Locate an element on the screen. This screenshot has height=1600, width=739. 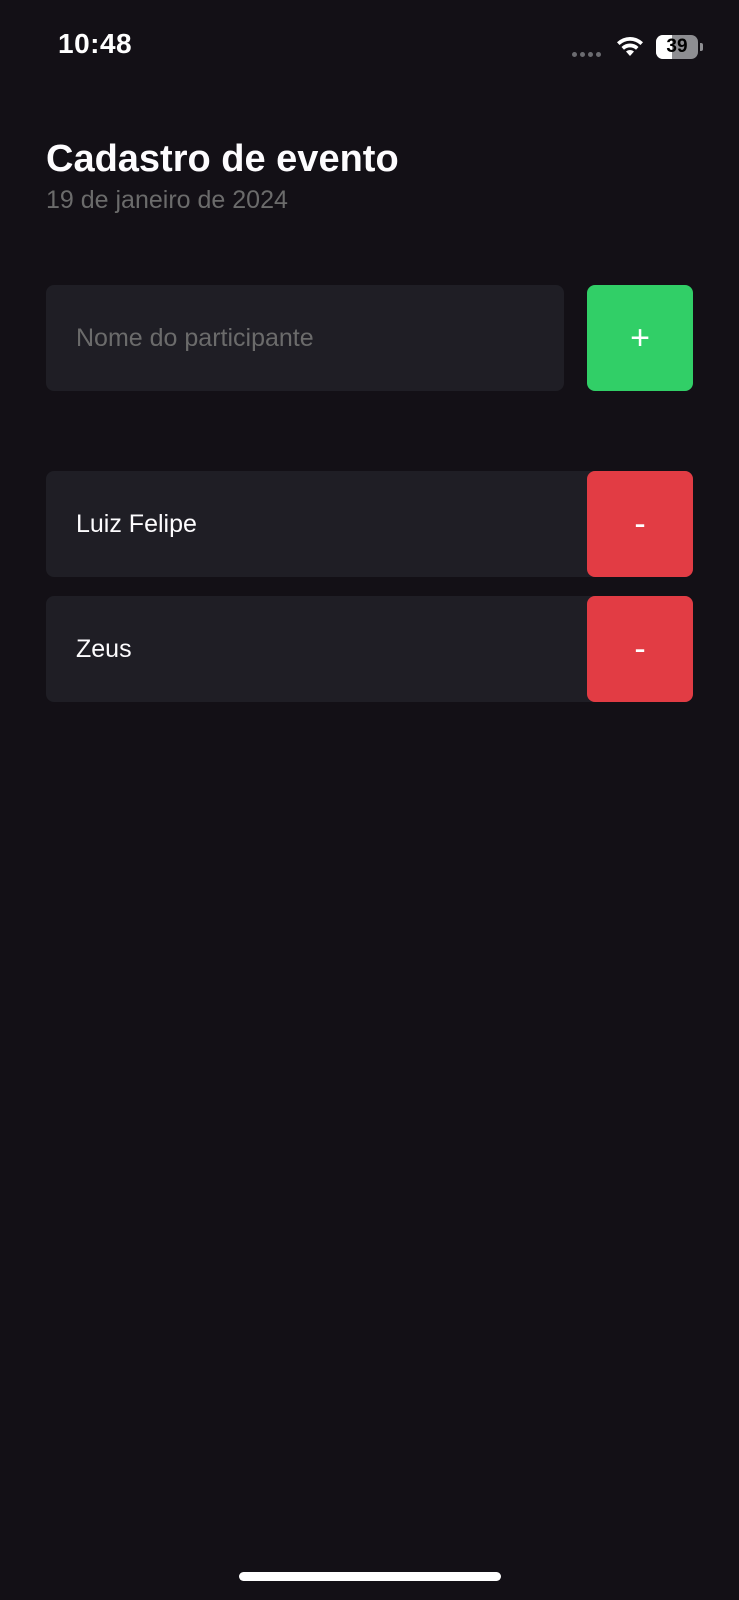
battery-icon: 39 is located at coordinates (679, 47).